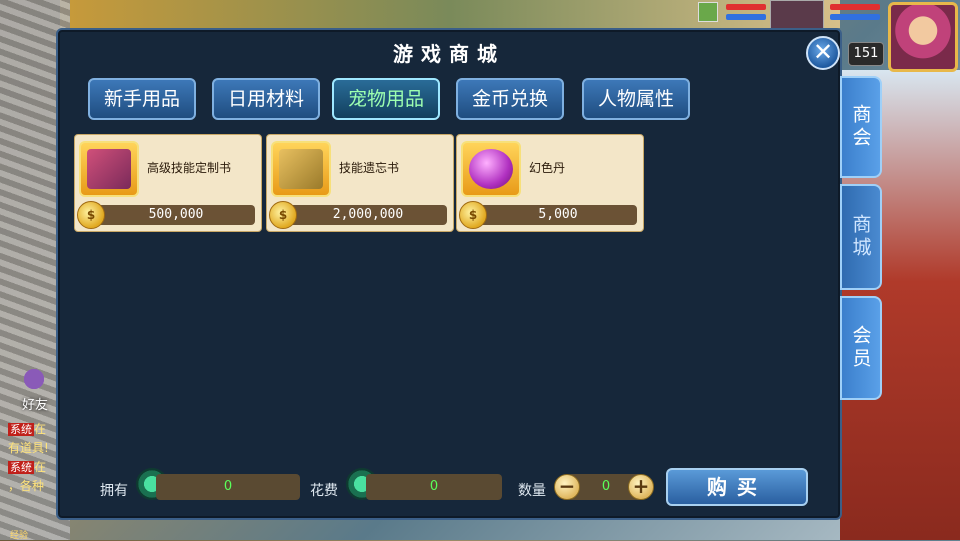  Describe the element at coordinates (434, 487) in the screenshot. I see `cost-value: 0` at that location.